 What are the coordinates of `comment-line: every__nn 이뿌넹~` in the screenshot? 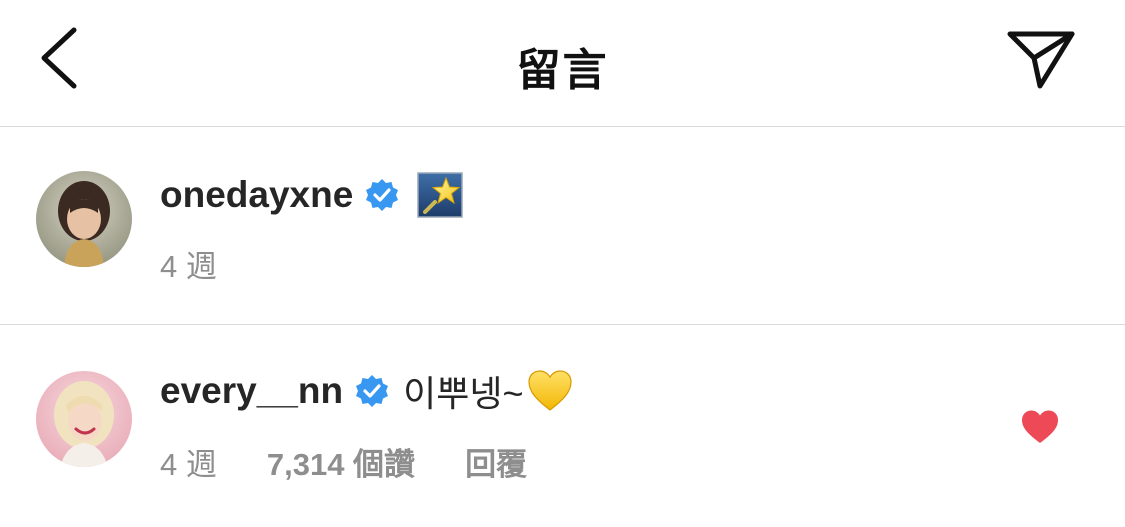 It's located at (366, 391).